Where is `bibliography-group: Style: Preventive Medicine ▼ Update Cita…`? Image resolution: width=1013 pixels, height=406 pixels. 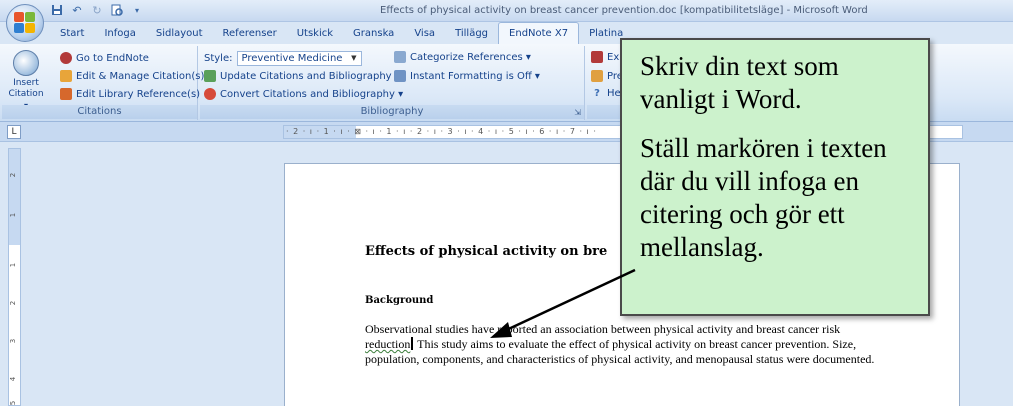
bibliography-group: Style: Preventive Medicine ▼ Update Cita… is located at coordinates (392, 83).